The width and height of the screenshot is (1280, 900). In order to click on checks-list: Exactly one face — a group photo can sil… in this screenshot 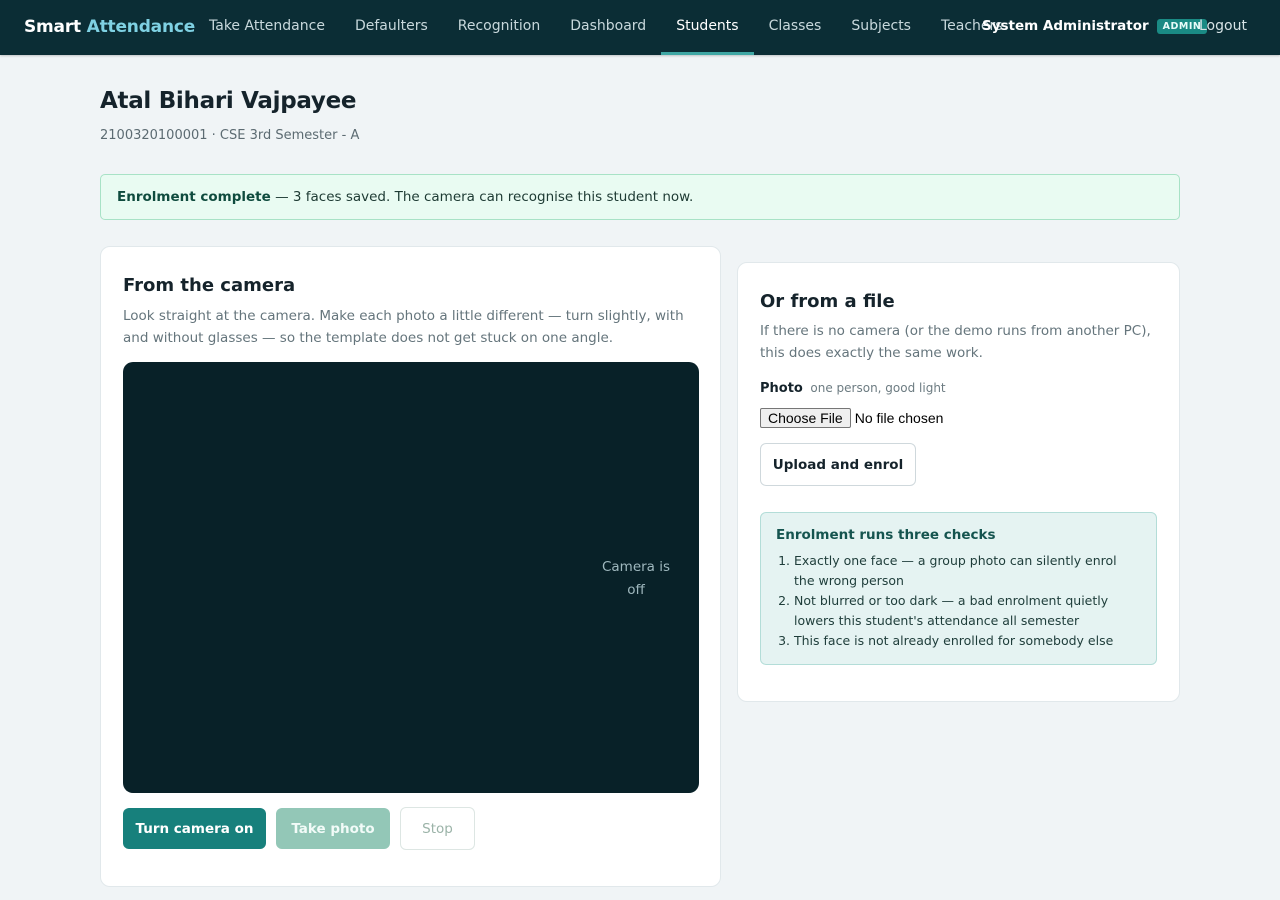, I will do `click(958, 601)`.